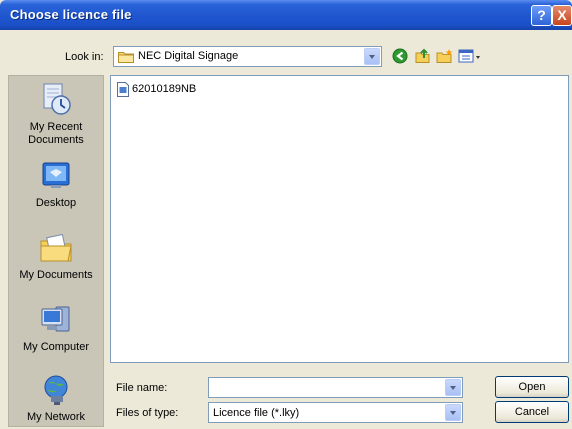 The image size is (572, 429). What do you see at coordinates (188, 56) in the screenshot?
I see `look-in-value: NEC Digital Signage` at bounding box center [188, 56].